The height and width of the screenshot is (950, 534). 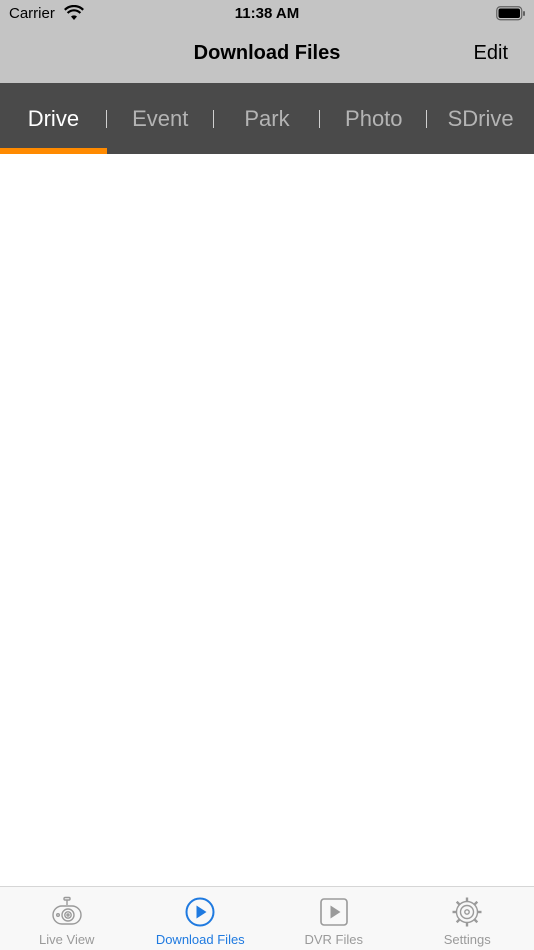 What do you see at coordinates (67, 939) in the screenshot?
I see `tabbar-label: Live View` at bounding box center [67, 939].